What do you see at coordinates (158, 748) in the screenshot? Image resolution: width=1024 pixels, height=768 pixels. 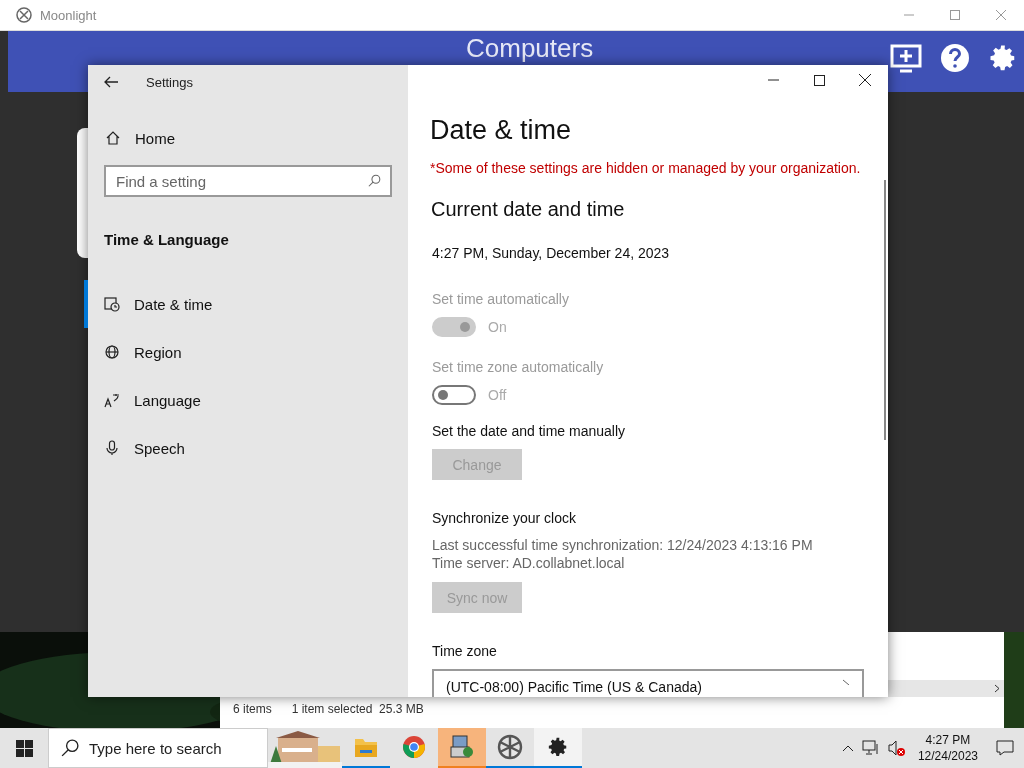 I see `taskbar-search-field: Type here to search` at bounding box center [158, 748].